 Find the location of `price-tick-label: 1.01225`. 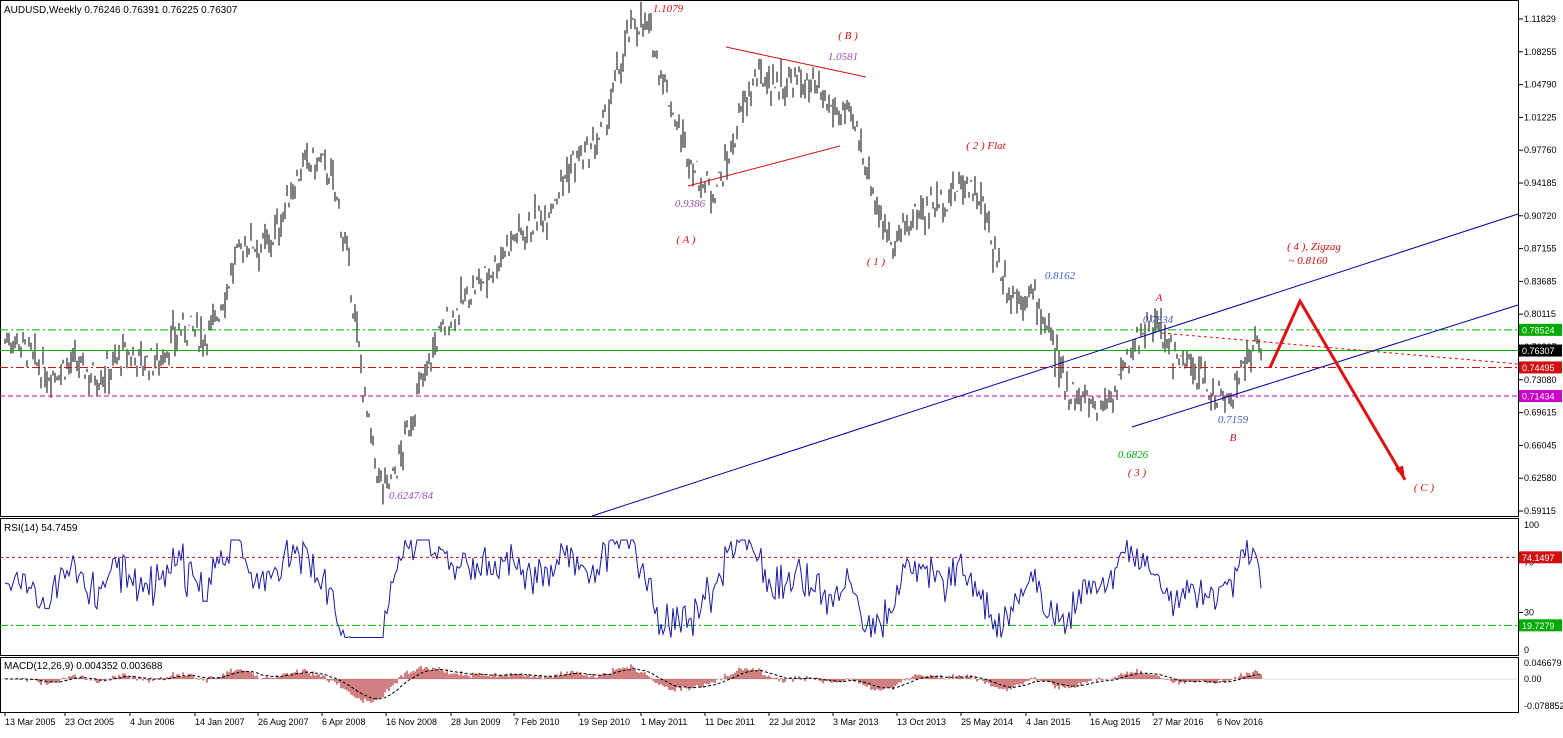

price-tick-label: 1.01225 is located at coordinates (1540, 117).